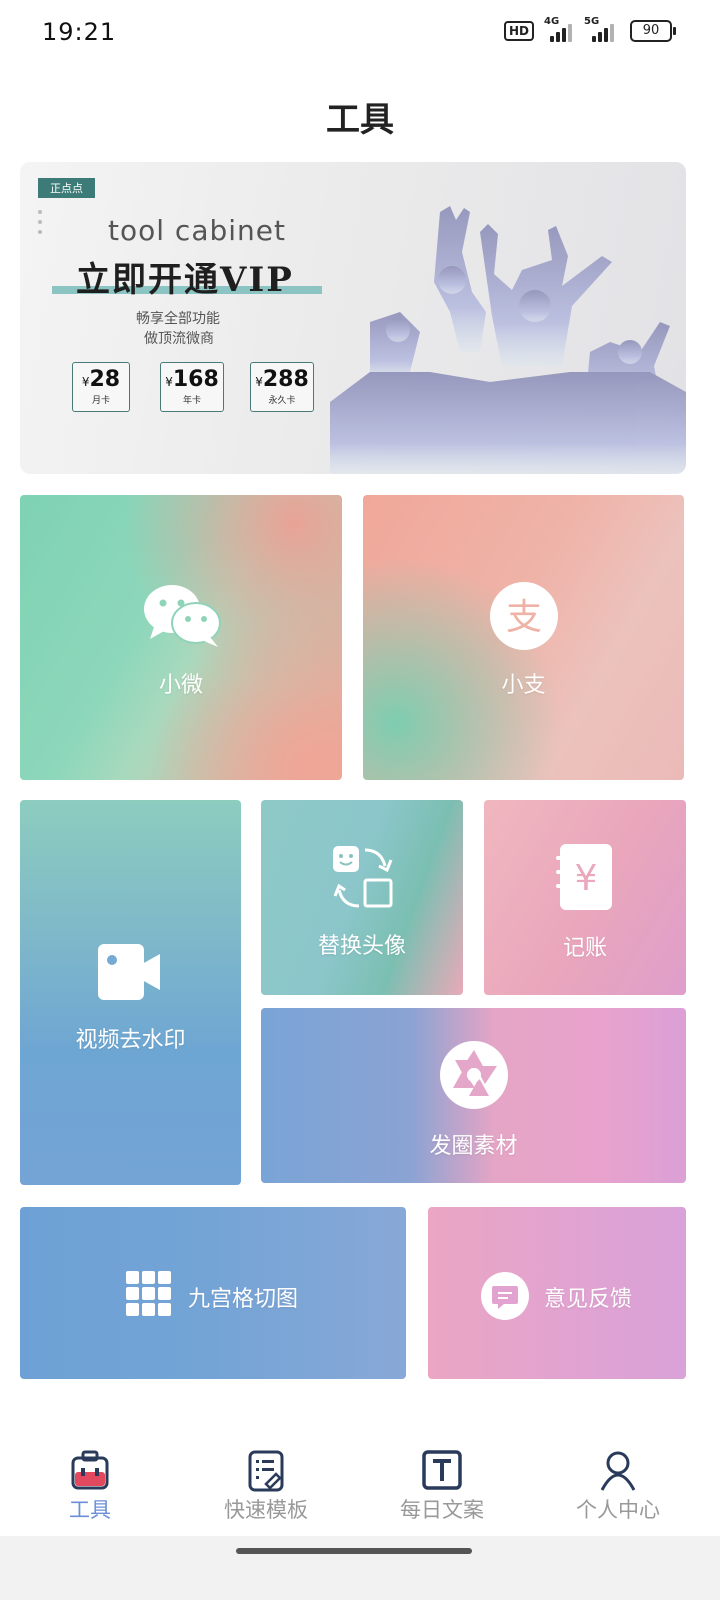  Describe the element at coordinates (592, 21) in the screenshot. I see `net-5g-label: 5G` at that location.